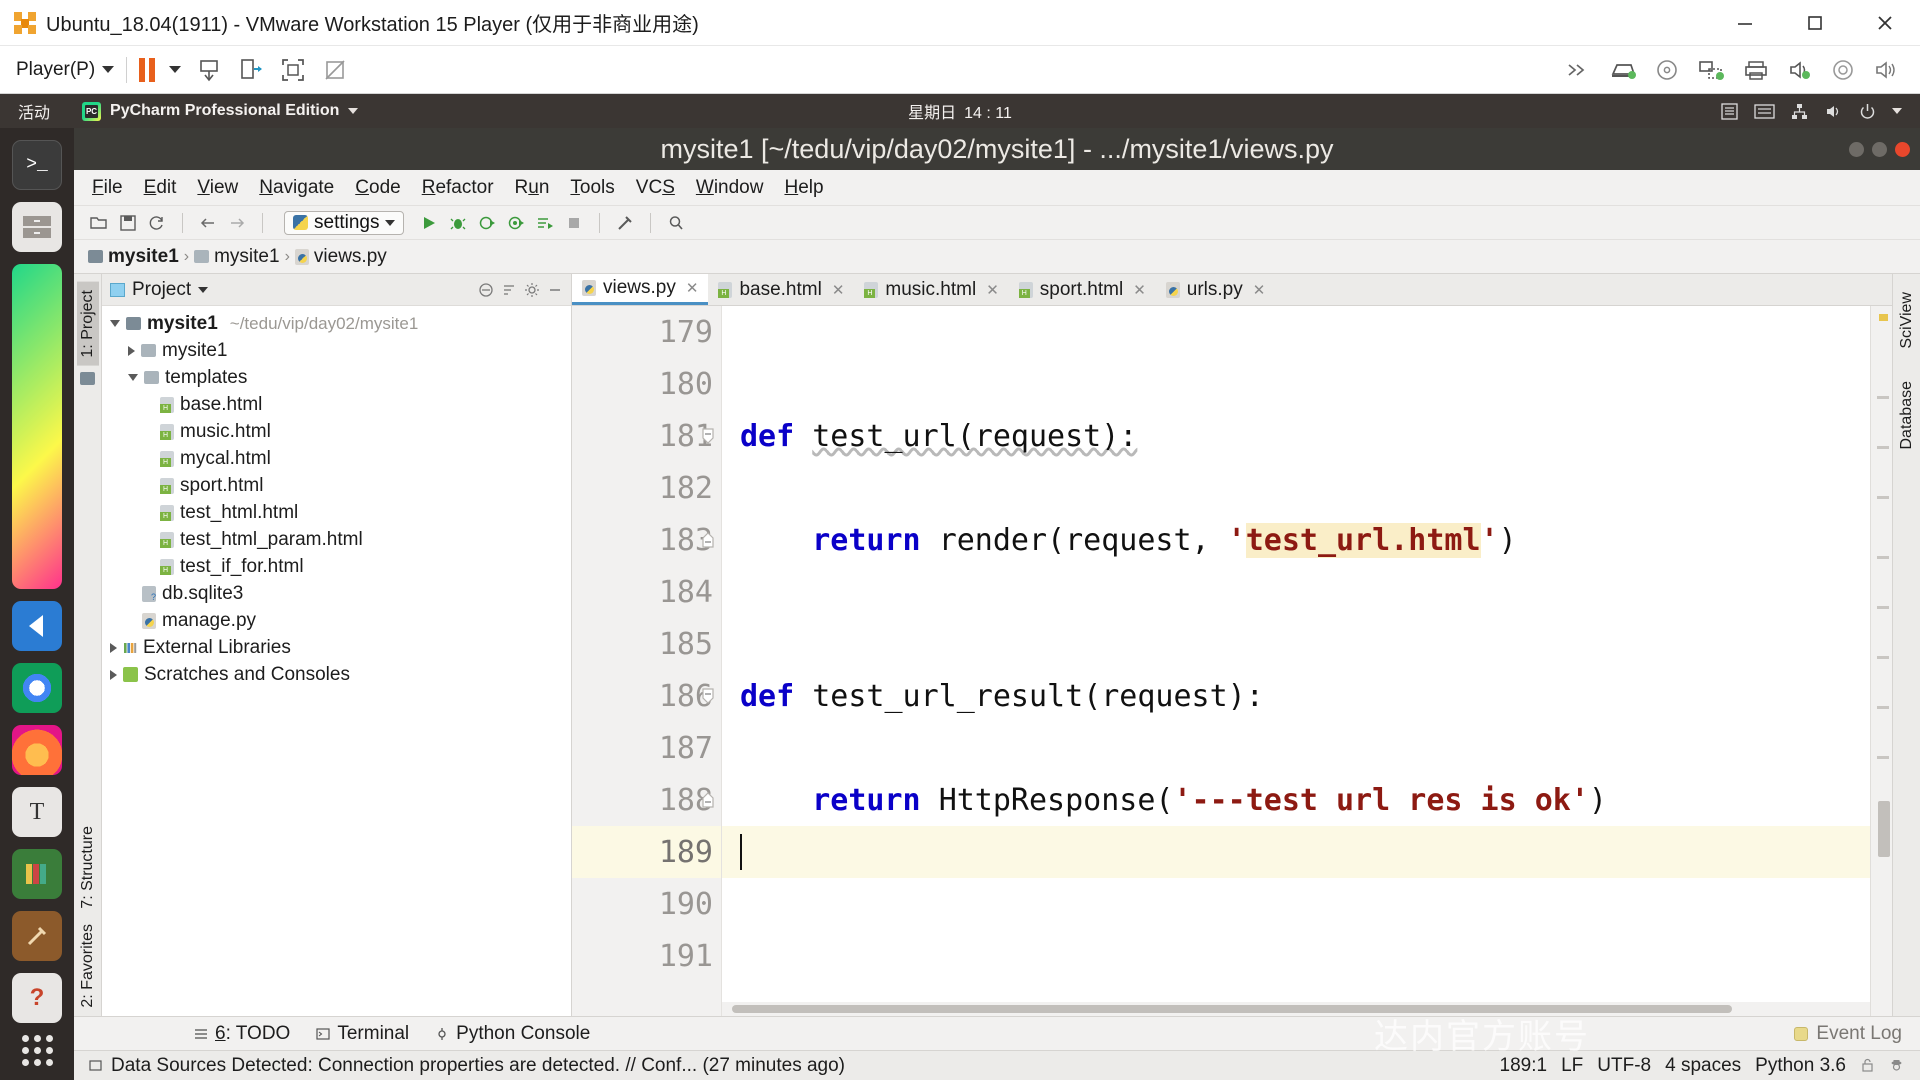  What do you see at coordinates (1667, 70) in the screenshot?
I see `cd-dvd-icon` at bounding box center [1667, 70].